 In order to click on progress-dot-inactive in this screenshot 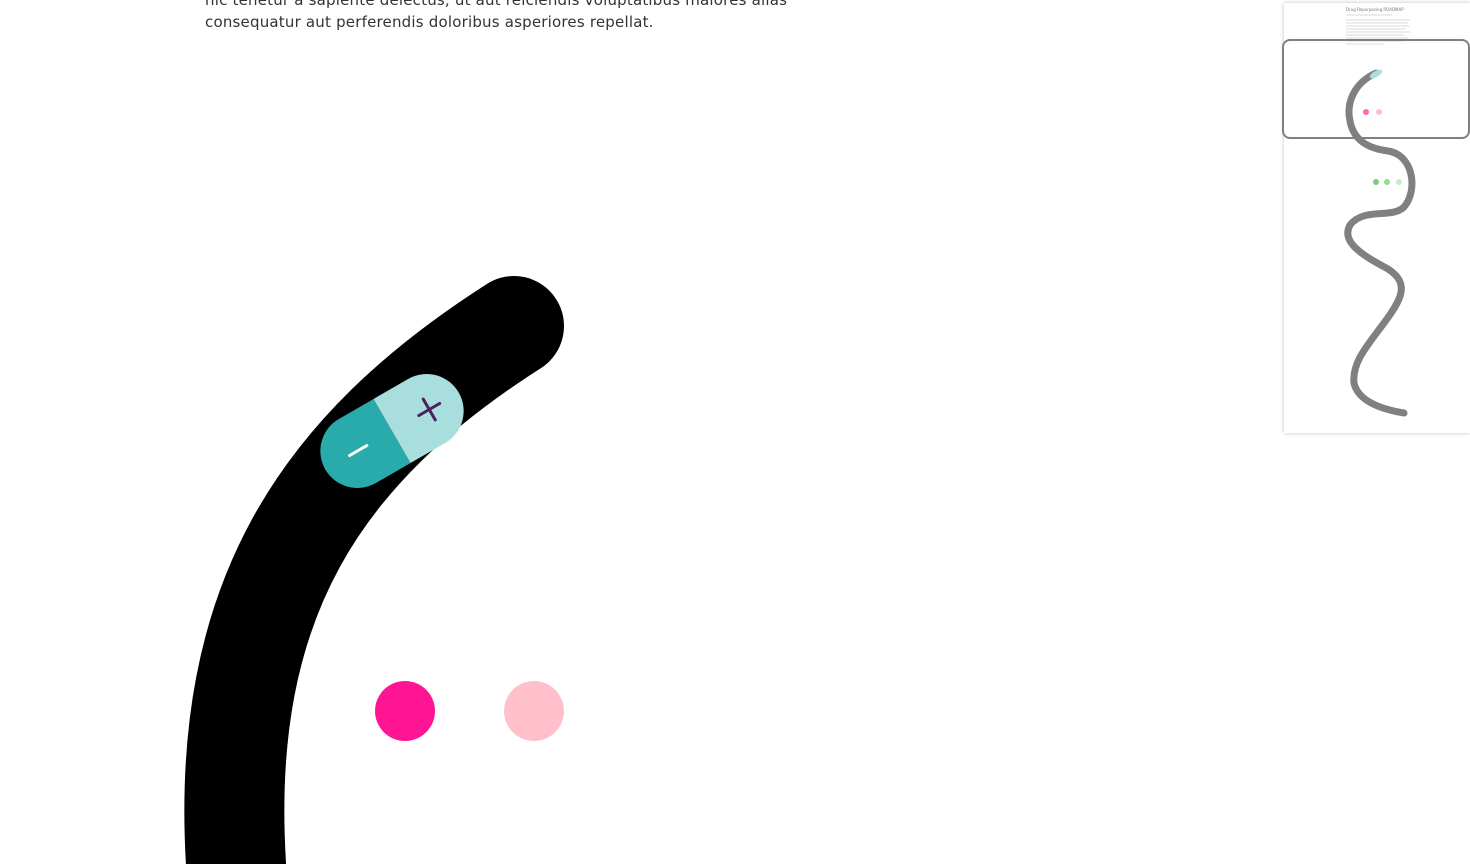, I will do `click(534, 711)`.